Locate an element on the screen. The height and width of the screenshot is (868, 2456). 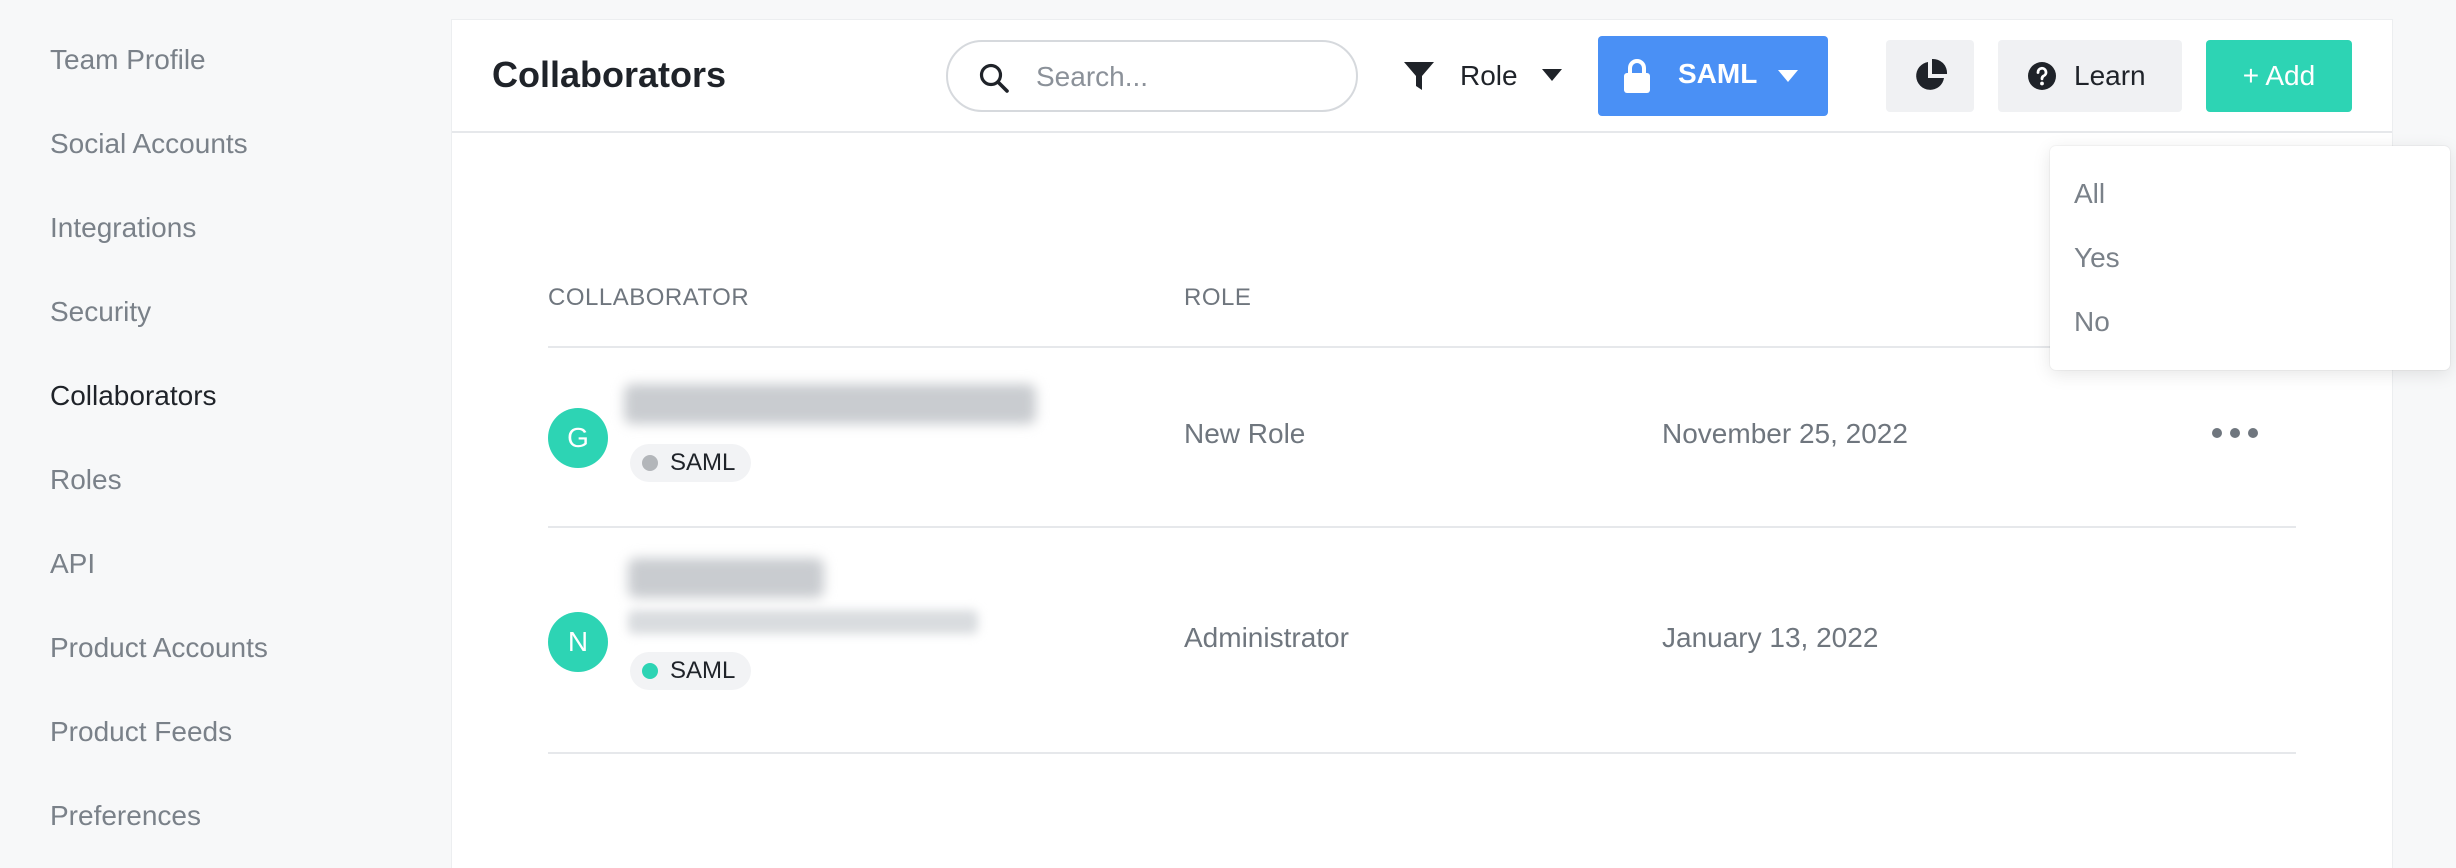
sidebar-item-team-profile: Team Profile is located at coordinates (128, 60).